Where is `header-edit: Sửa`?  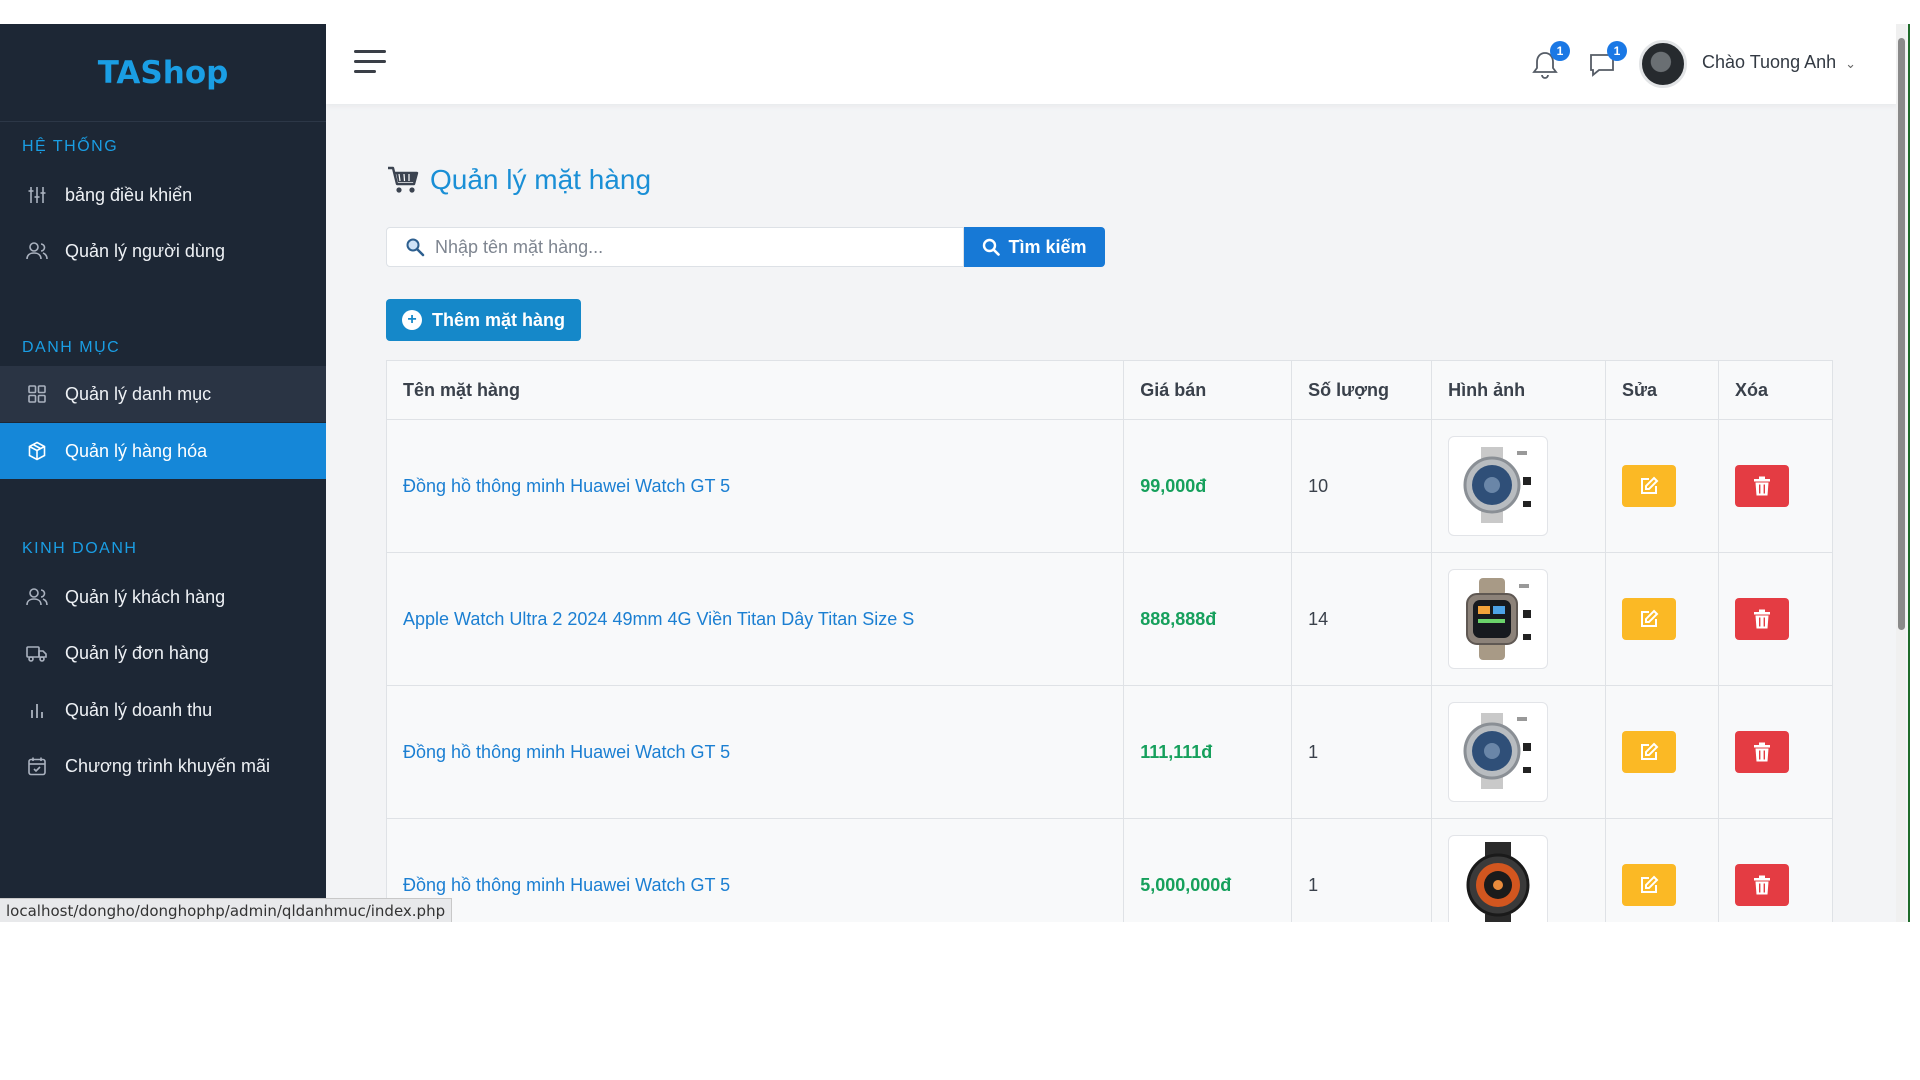 header-edit: Sửa is located at coordinates (1662, 390).